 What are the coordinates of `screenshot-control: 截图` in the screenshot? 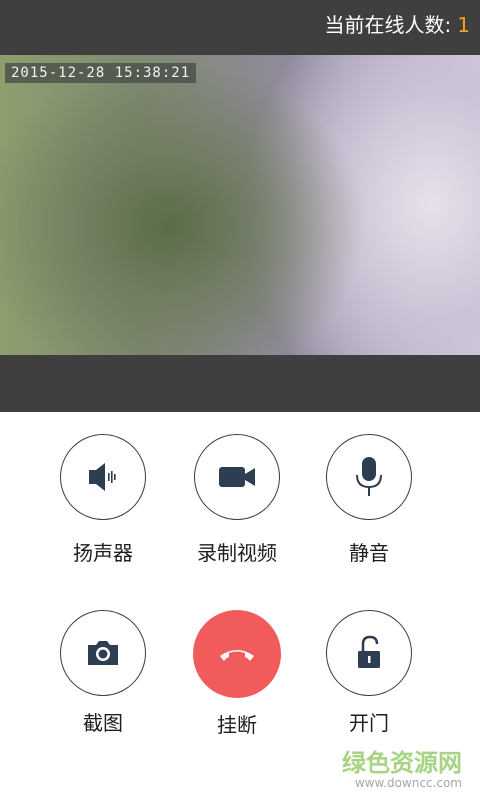 It's located at (103, 673).